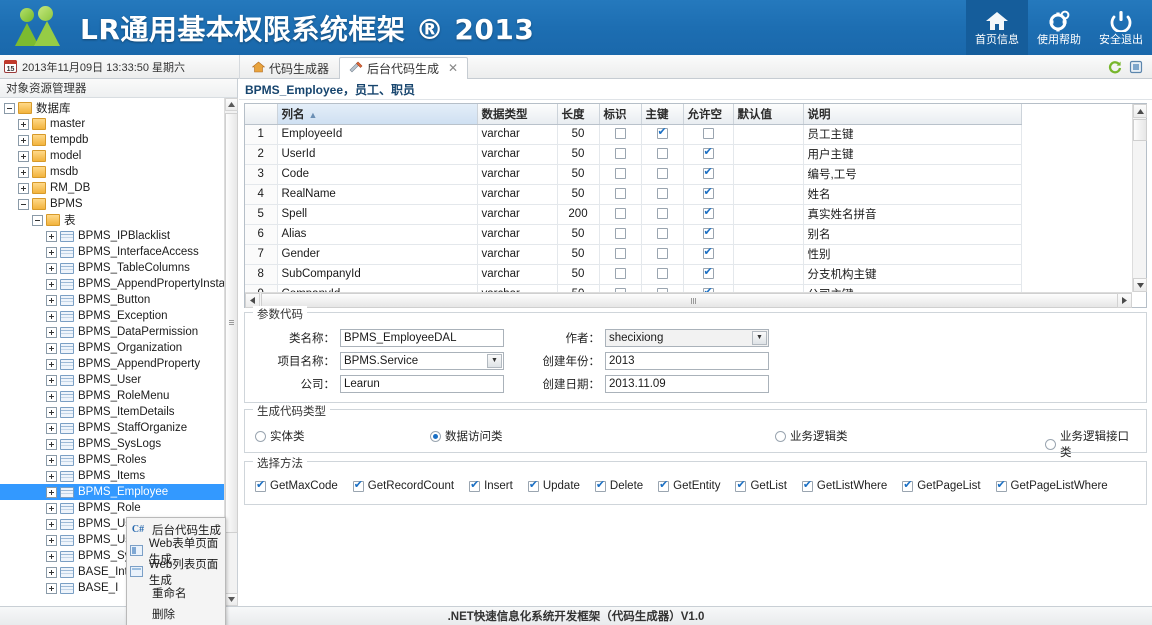  I want to click on context-menu-item: 删除, so click(176, 613).